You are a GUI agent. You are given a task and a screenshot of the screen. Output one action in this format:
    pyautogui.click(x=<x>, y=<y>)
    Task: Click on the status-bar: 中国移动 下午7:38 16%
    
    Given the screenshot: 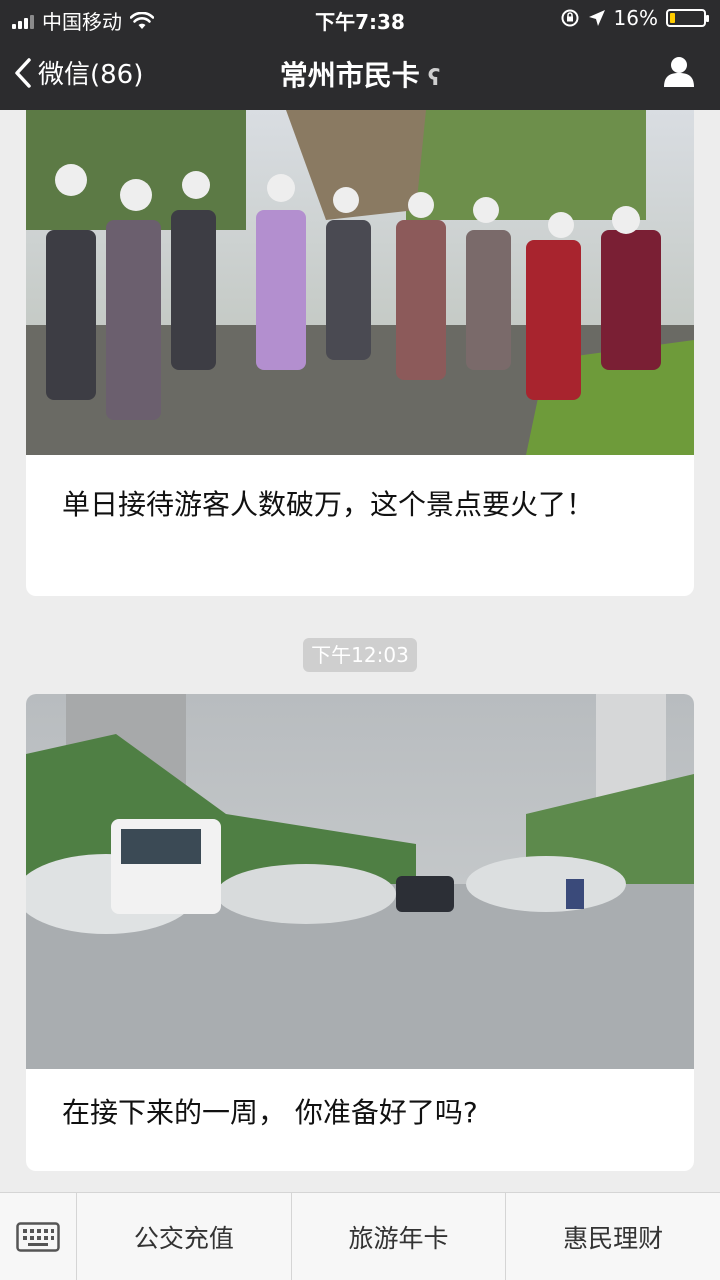 What is the action you would take?
    pyautogui.click(x=360, y=18)
    